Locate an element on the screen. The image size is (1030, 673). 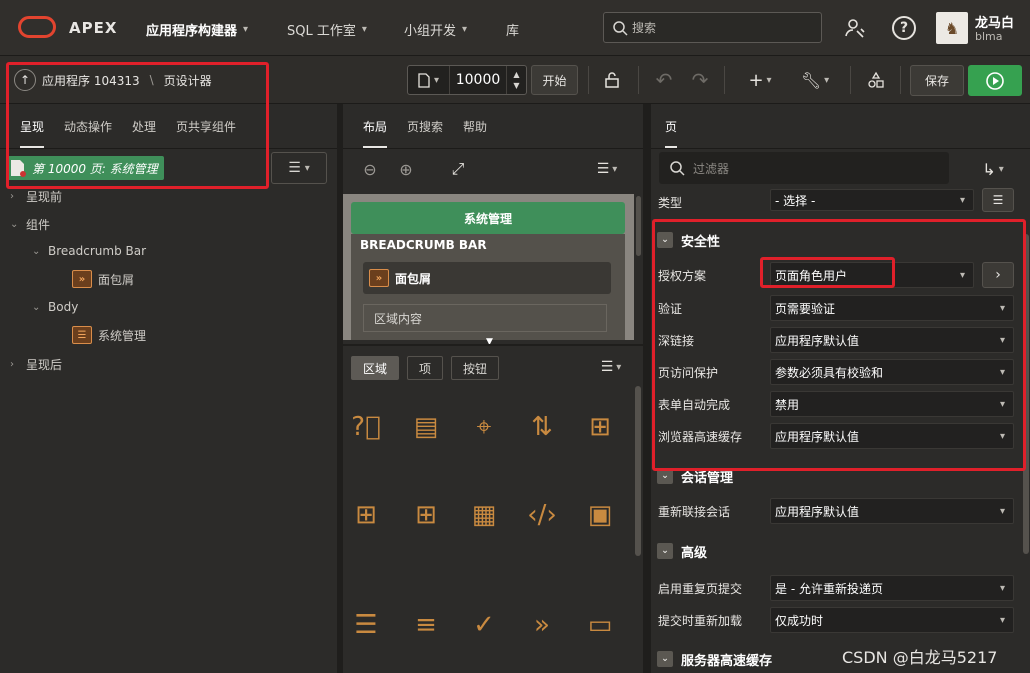
static-content-icon: ▣ is located at coordinates (600, 515).